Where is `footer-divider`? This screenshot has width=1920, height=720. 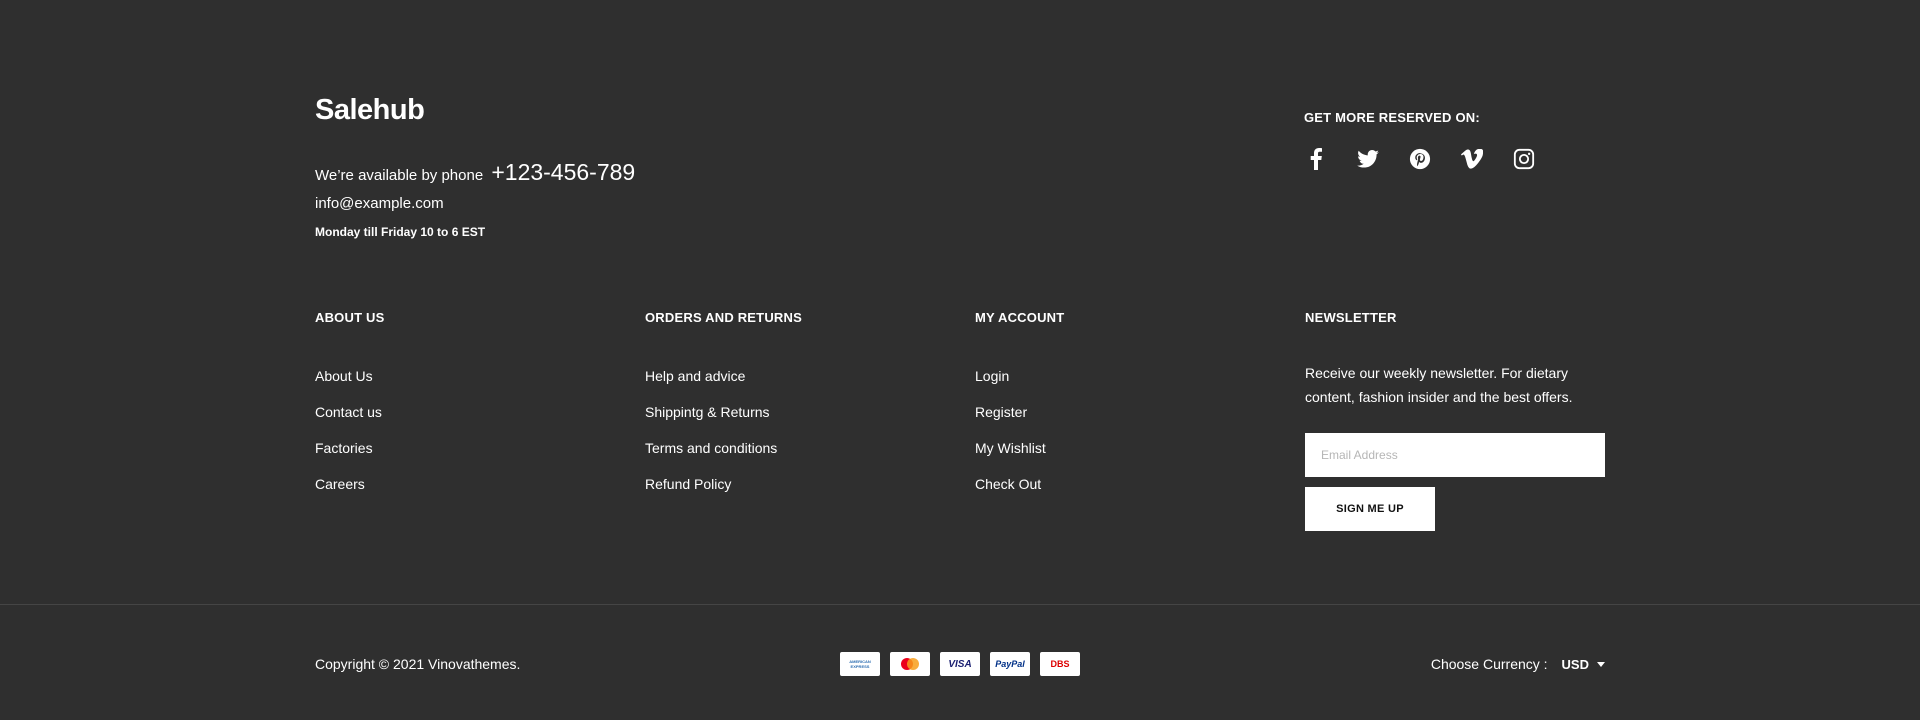 footer-divider is located at coordinates (960, 604).